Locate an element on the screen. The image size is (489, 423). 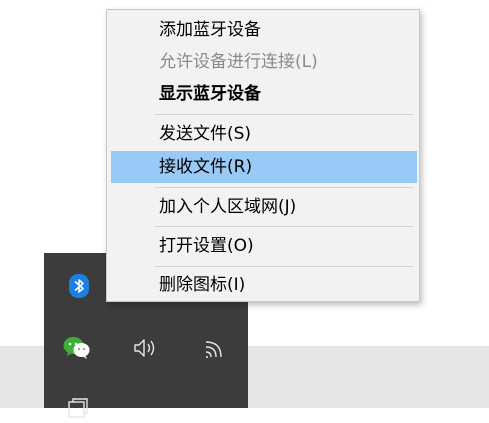
bluetooth-icon is located at coordinates (79, 286).